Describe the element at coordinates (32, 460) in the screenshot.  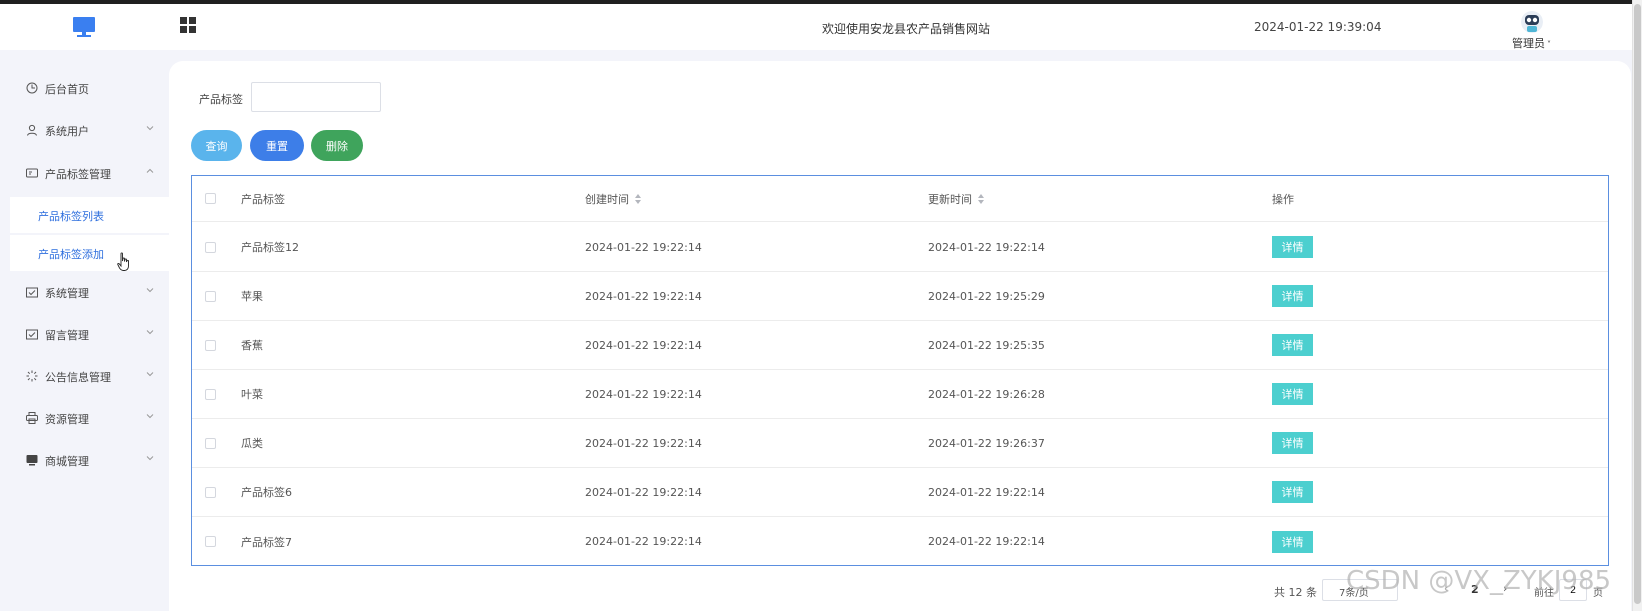
I see `monitor-icon` at that location.